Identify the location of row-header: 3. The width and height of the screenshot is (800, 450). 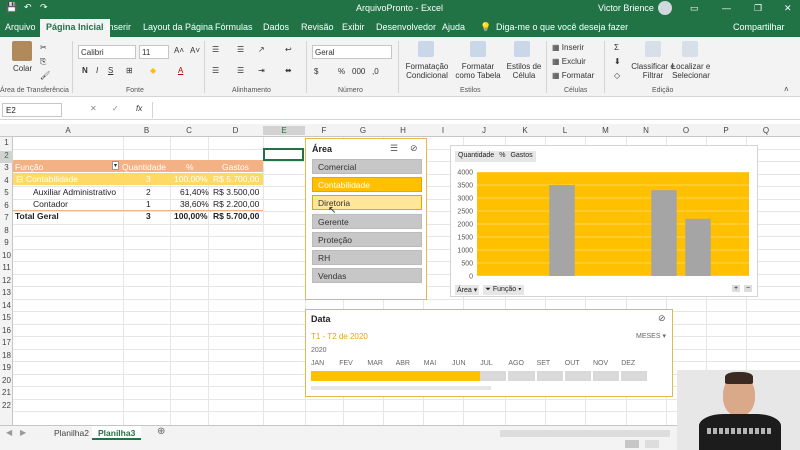
(6, 169).